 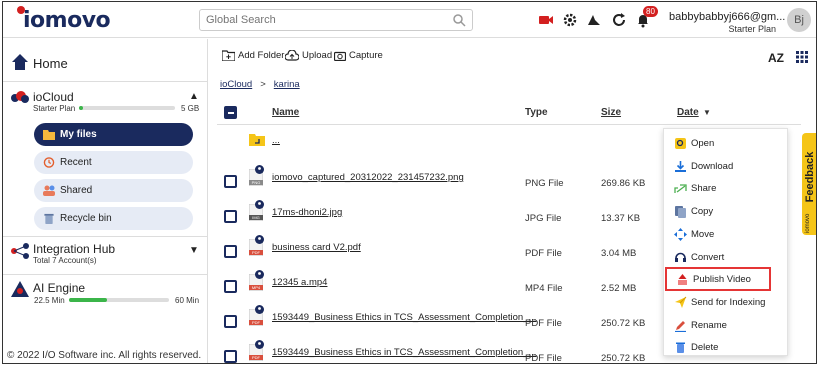 What do you see at coordinates (53, 97) in the screenshot?
I see `iocloud-title: ioCloud` at bounding box center [53, 97].